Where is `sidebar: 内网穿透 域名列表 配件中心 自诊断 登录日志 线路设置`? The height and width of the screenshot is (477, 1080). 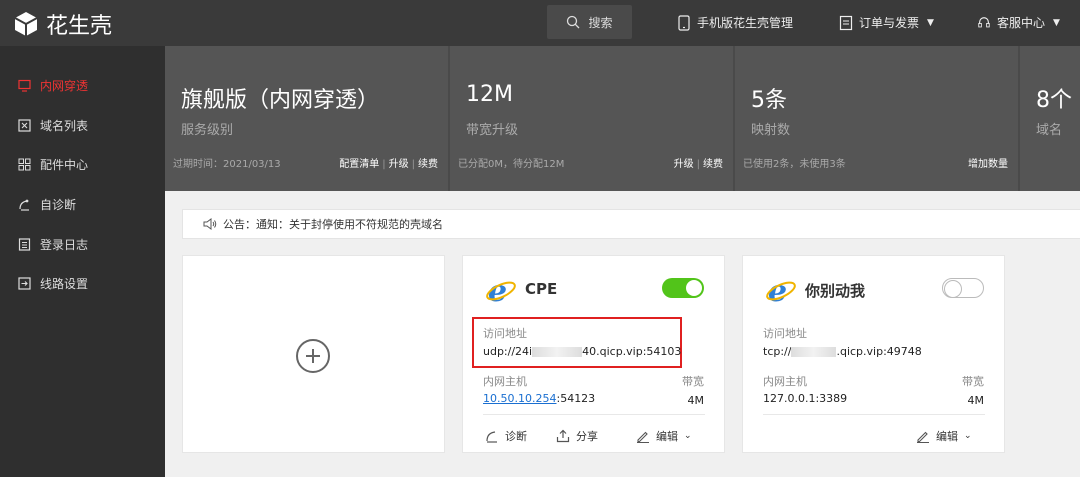
sidebar: 内网穿透 域名列表 配件中心 自诊断 登录日志 线路设置 is located at coordinates (82, 261).